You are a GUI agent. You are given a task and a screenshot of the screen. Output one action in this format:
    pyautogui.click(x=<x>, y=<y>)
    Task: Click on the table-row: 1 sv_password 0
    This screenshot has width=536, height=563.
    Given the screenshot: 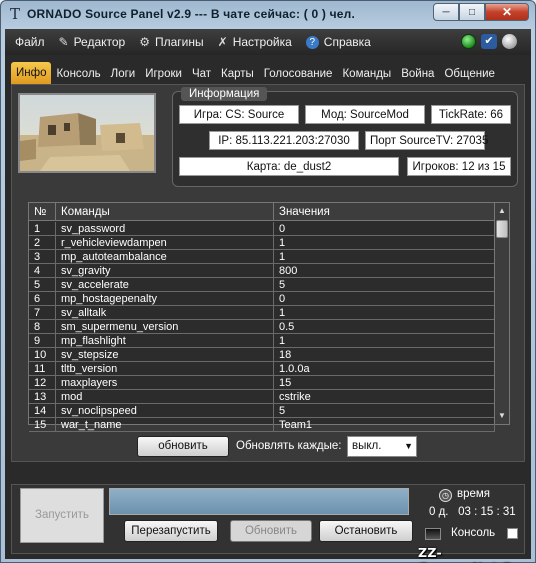 What is the action you would take?
    pyautogui.click(x=262, y=229)
    